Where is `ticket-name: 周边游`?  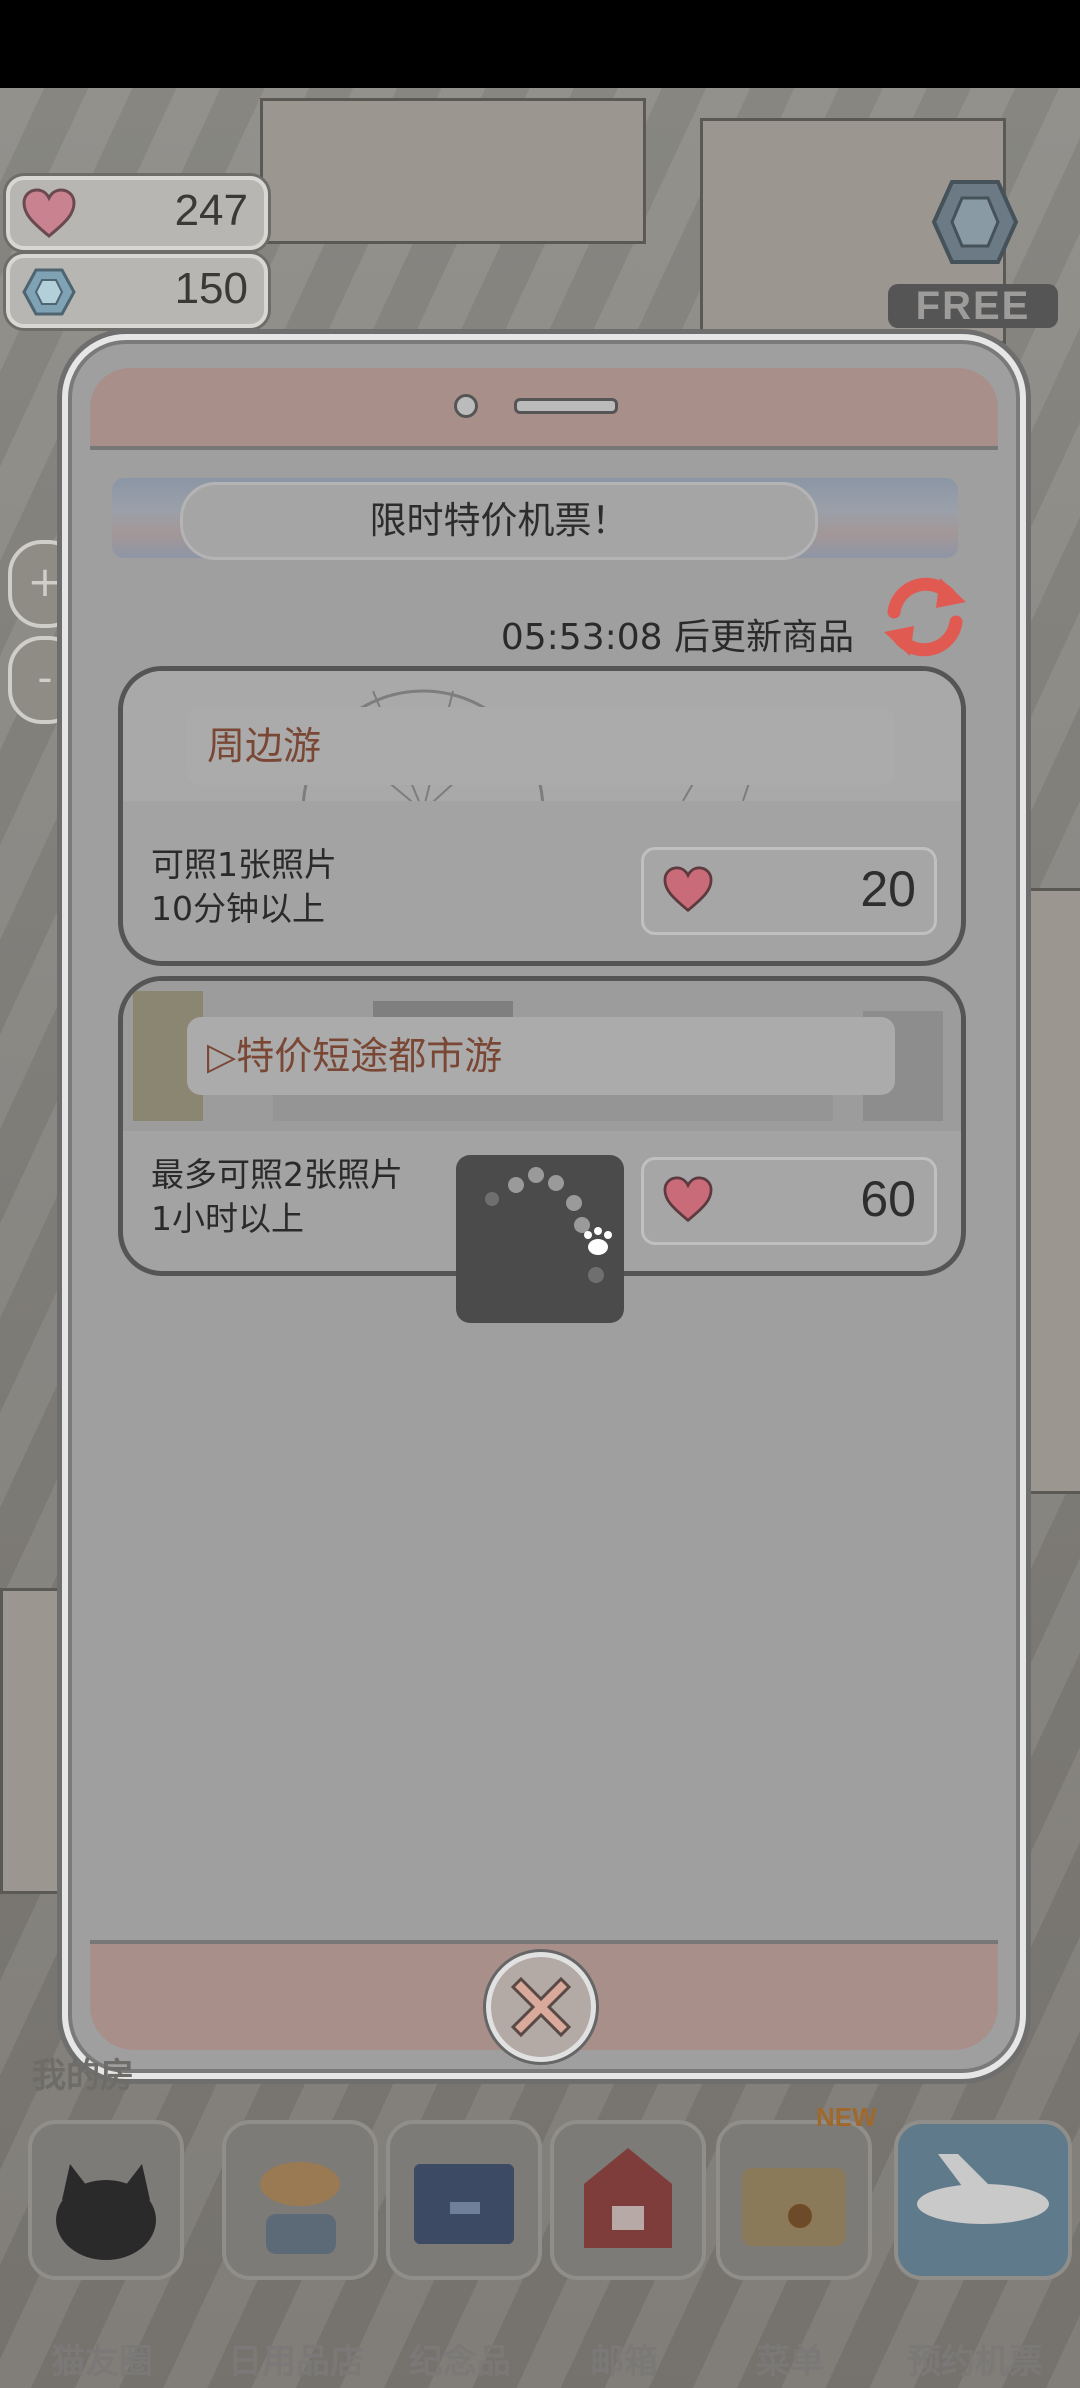
ticket-name: 周边游 is located at coordinates (541, 746).